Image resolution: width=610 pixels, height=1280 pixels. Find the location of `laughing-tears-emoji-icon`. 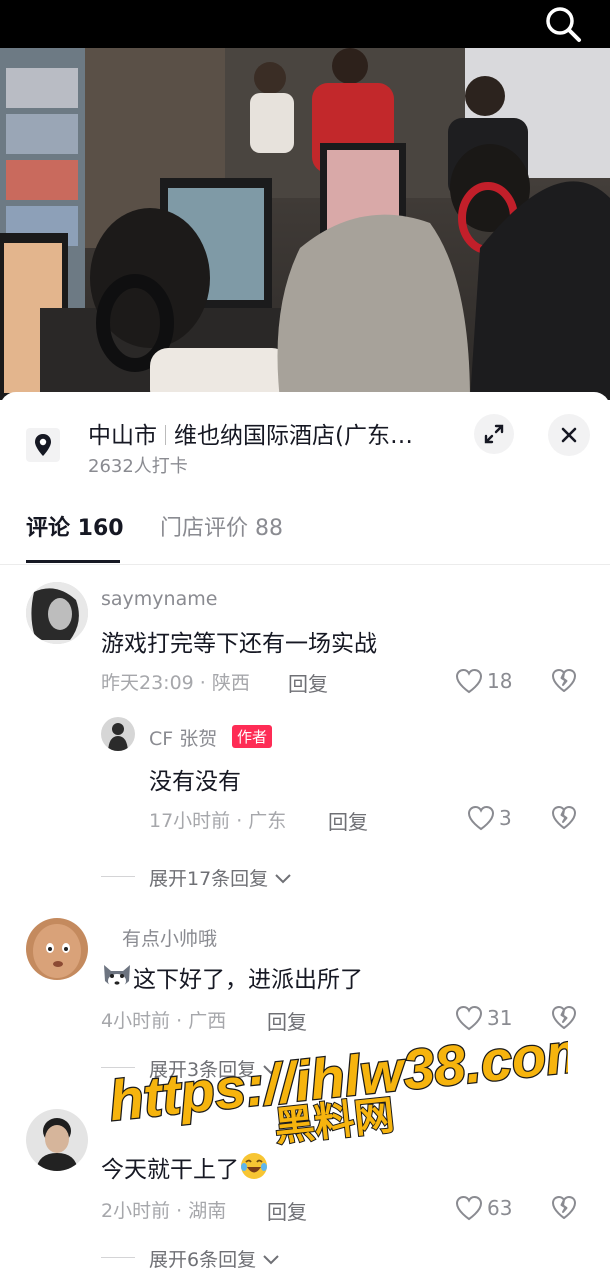

laughing-tears-emoji-icon is located at coordinates (254, 1166).